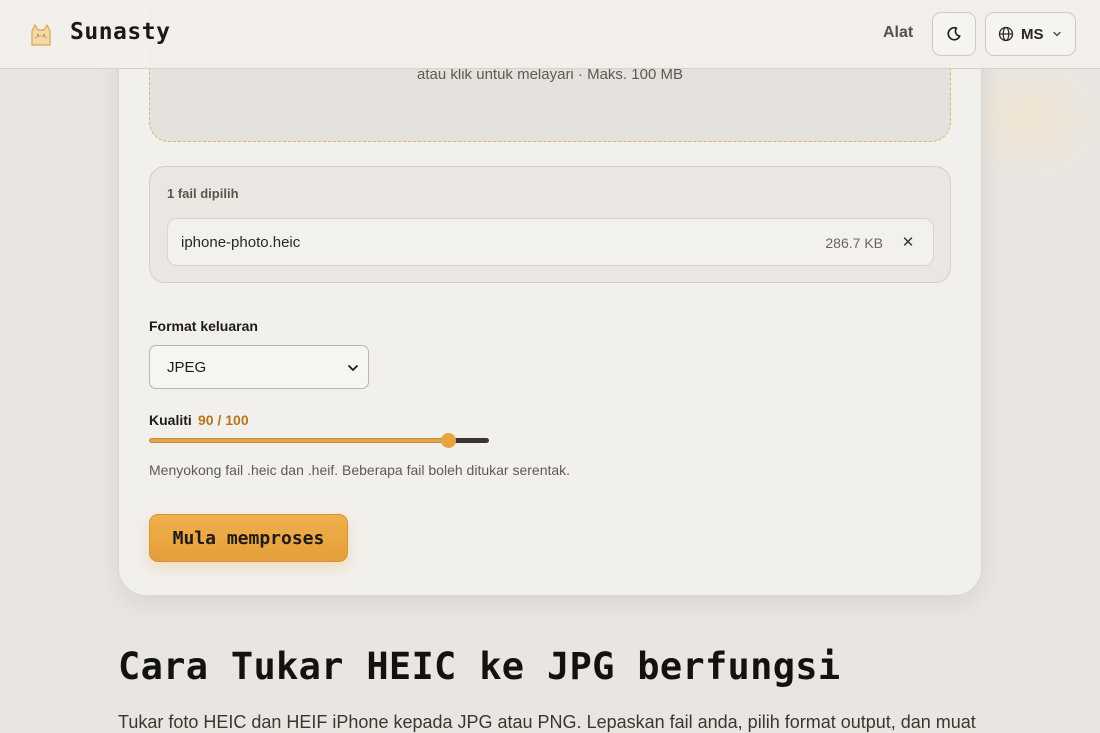 The image size is (1100, 733). What do you see at coordinates (187, 367) in the screenshot?
I see `format-selected-value: JPEG` at bounding box center [187, 367].